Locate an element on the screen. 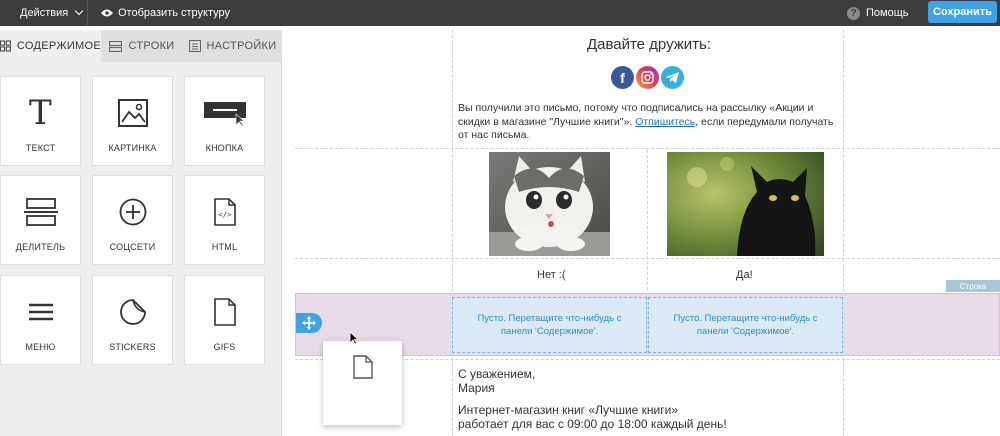 The width and height of the screenshot is (1000, 436). block-social: СОЦСЕТИ is located at coordinates (132, 220).